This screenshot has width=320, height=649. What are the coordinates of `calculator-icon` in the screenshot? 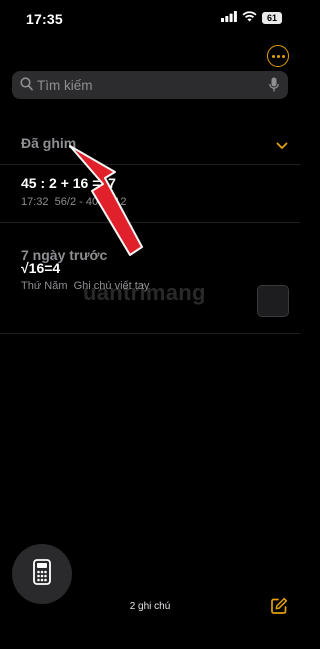 It's located at (42, 574).